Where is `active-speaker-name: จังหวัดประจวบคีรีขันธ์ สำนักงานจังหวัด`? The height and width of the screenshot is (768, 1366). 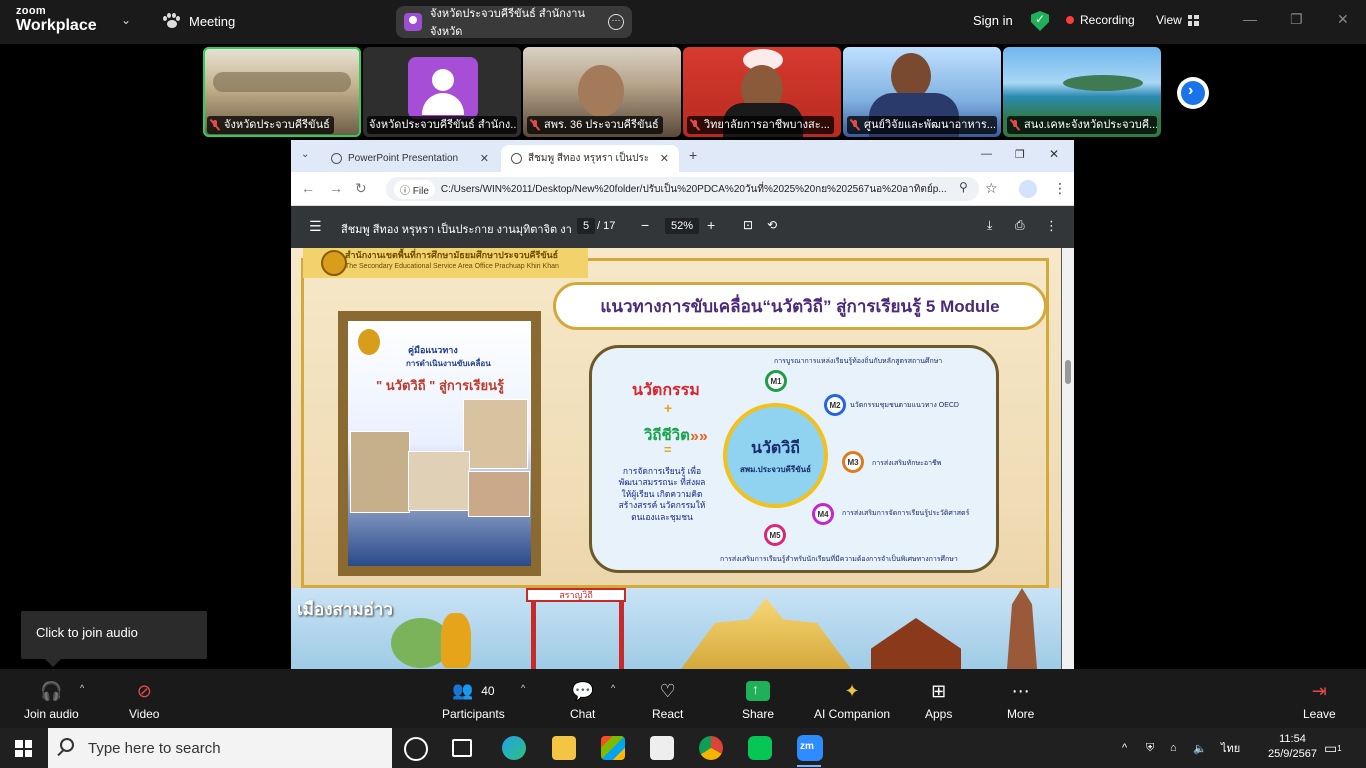 active-speaker-name: จังหวัดประจวบคีรีขันธ์ สำนักงานจังหวัด is located at coordinates (508, 23).